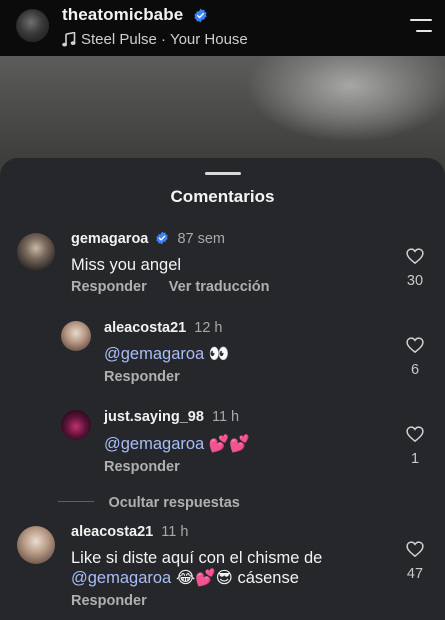 The width and height of the screenshot is (445, 620). What do you see at coordinates (164, 39) in the screenshot?
I see `music-track-label: Steel Pulse · Your House` at bounding box center [164, 39].